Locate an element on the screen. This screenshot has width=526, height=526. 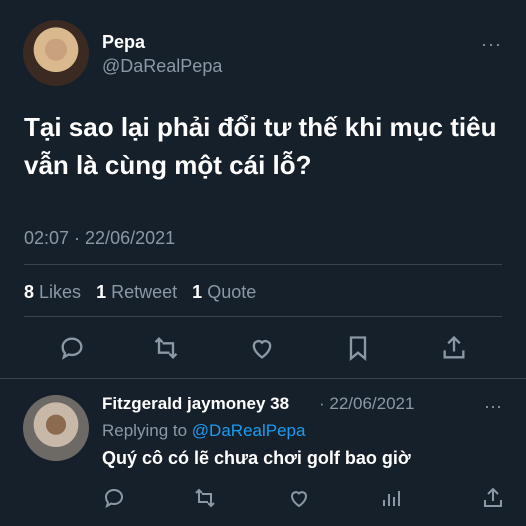
quotes-stat: 1 Quote is located at coordinates (224, 292).